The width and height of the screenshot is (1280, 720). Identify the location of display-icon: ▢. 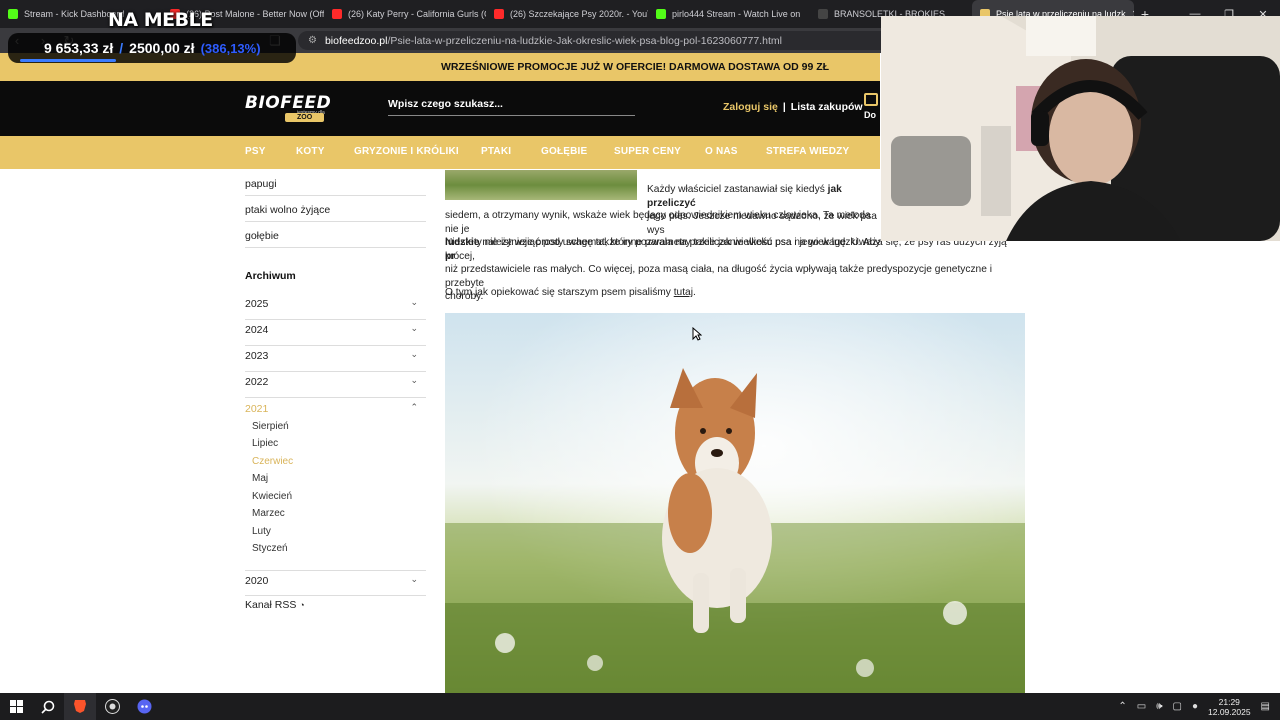
(1177, 706).